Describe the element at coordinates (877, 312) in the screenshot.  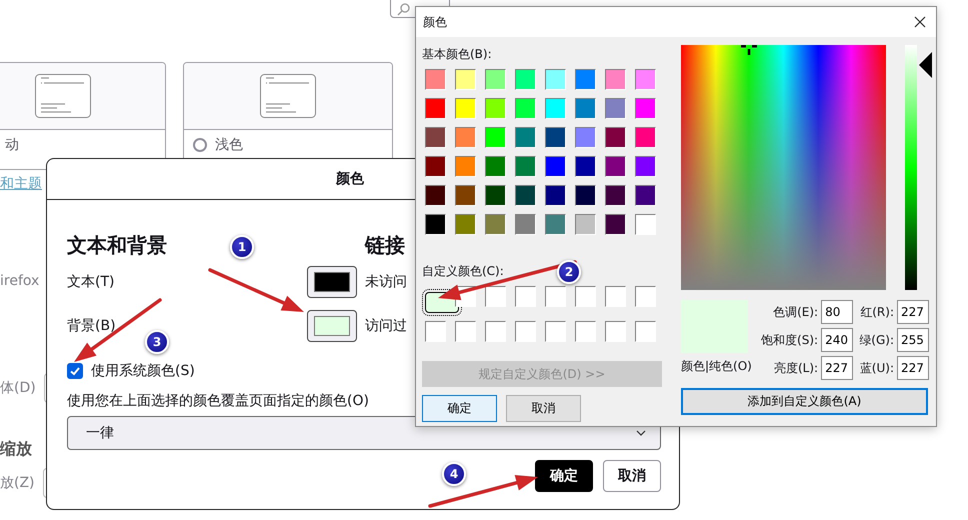
I see `field-label: 红(R):` at that location.